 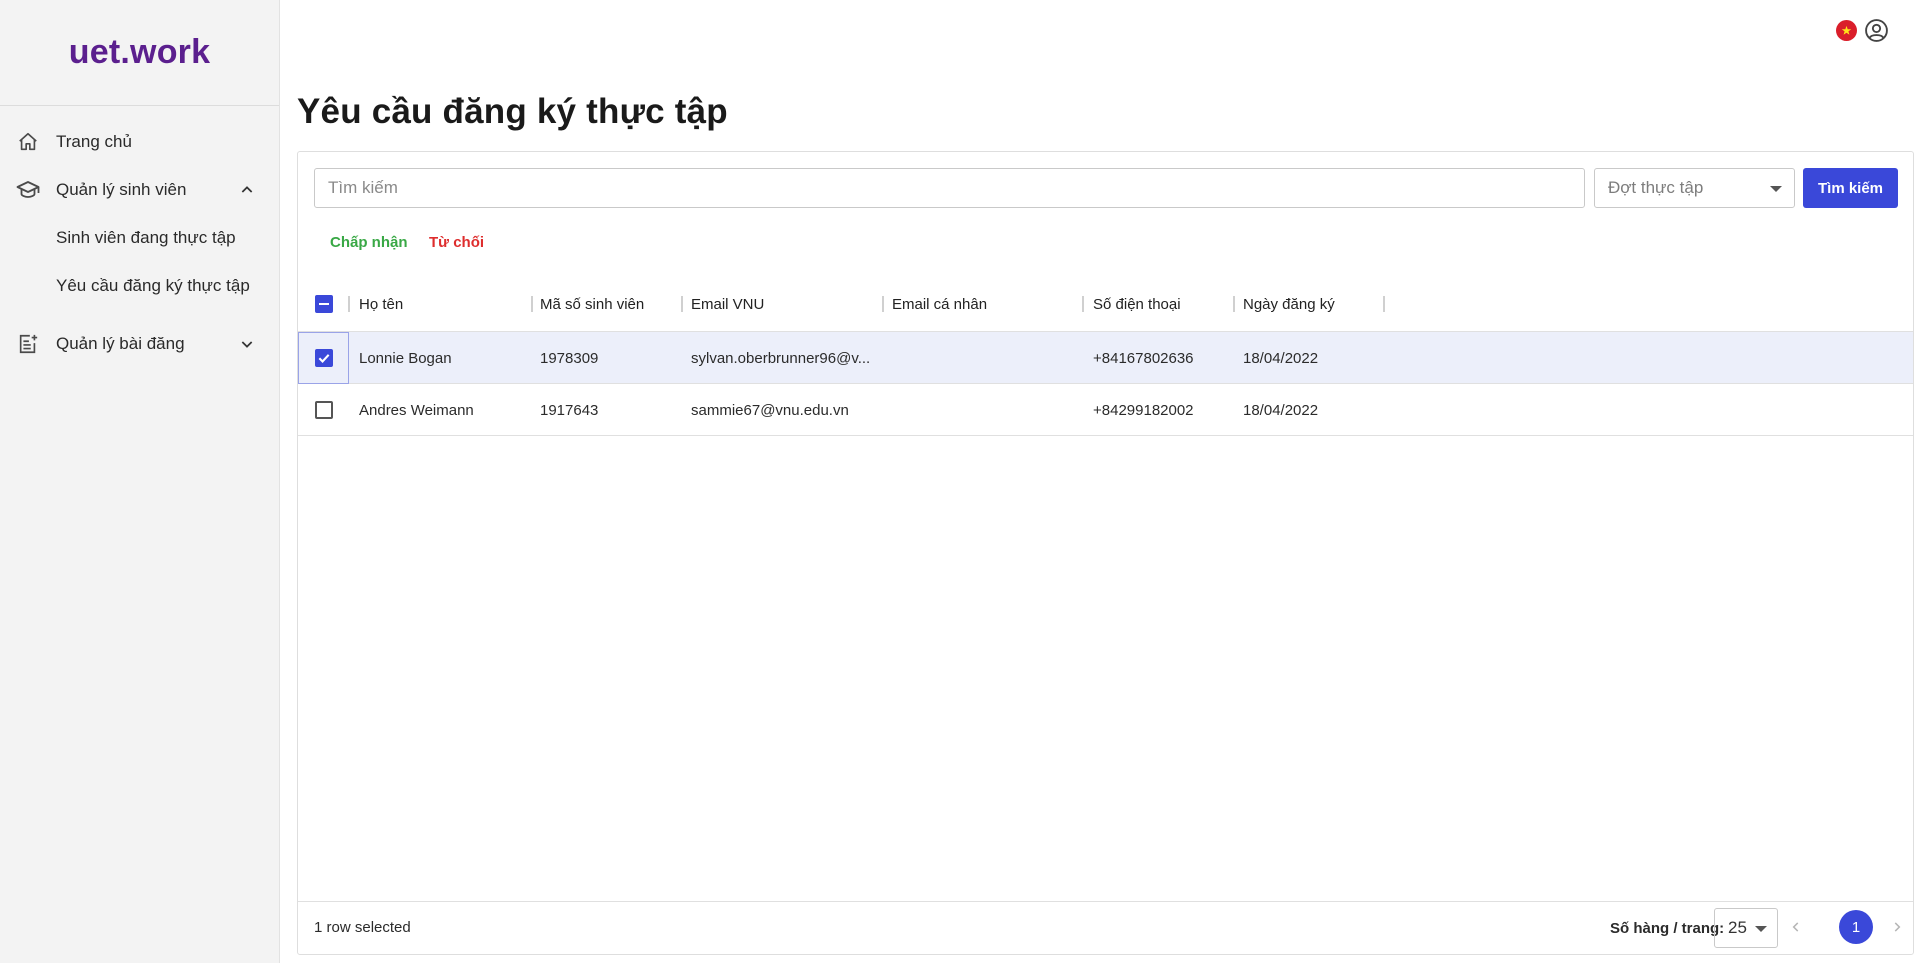 I want to click on rows-per-page-select: 25, so click(x=1746, y=928).